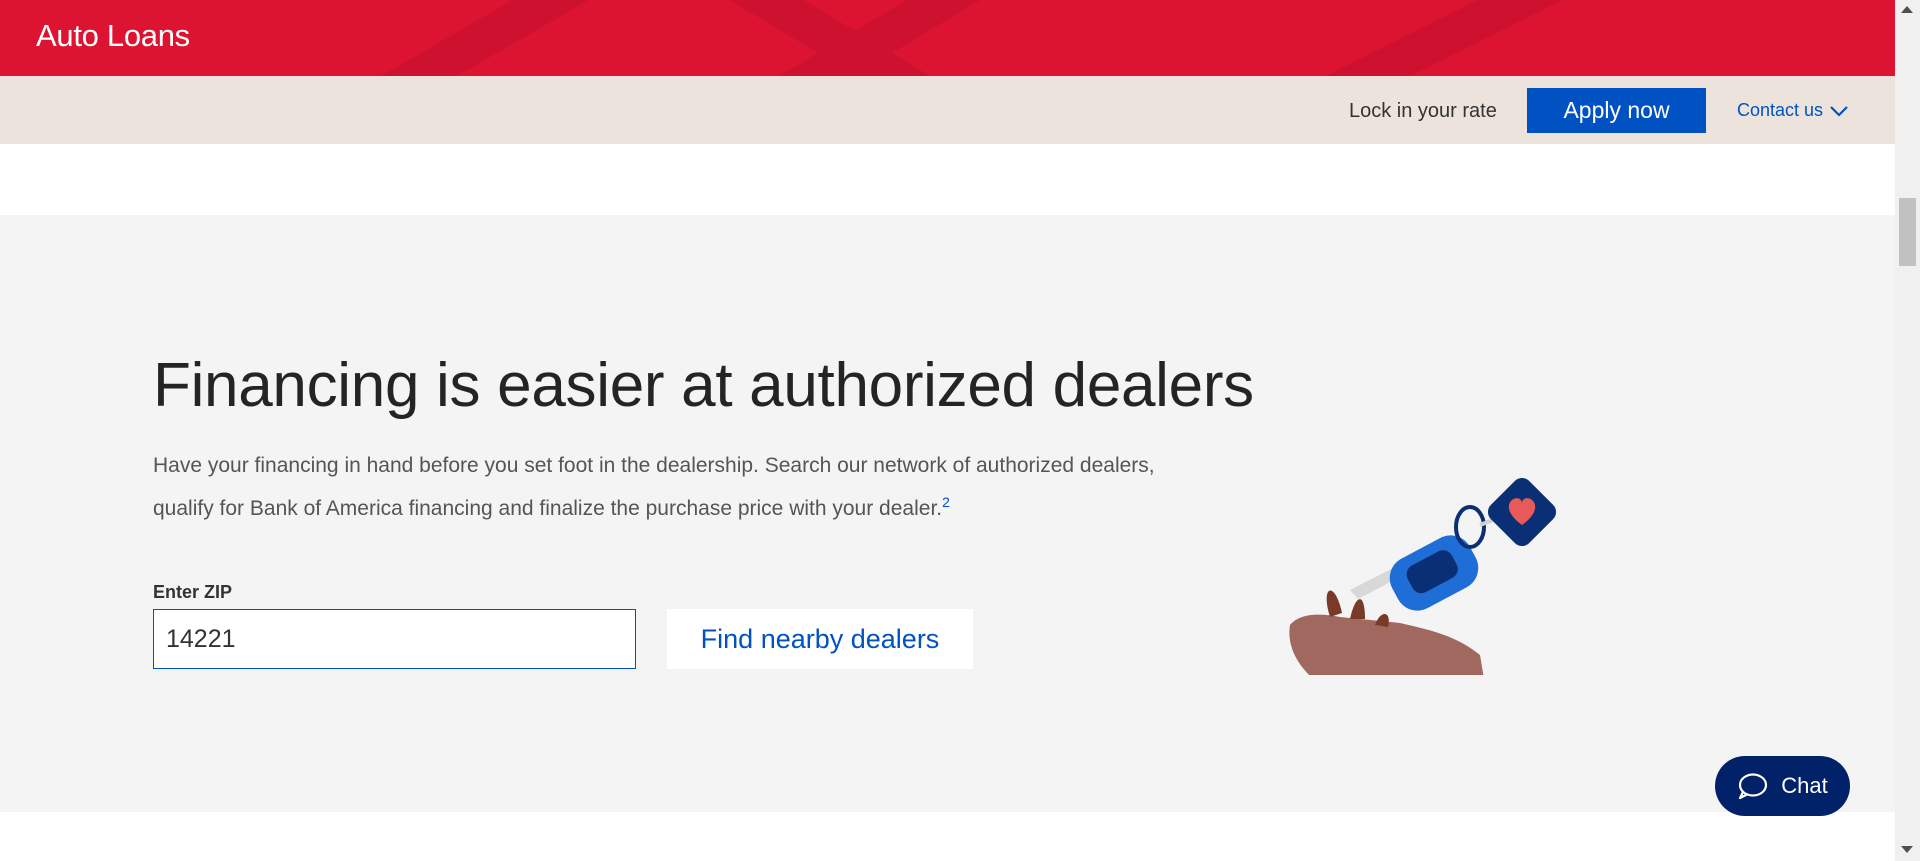 The width and height of the screenshot is (1920, 861). Describe the element at coordinates (946, 502) in the screenshot. I see `footnote-link: 2` at that location.